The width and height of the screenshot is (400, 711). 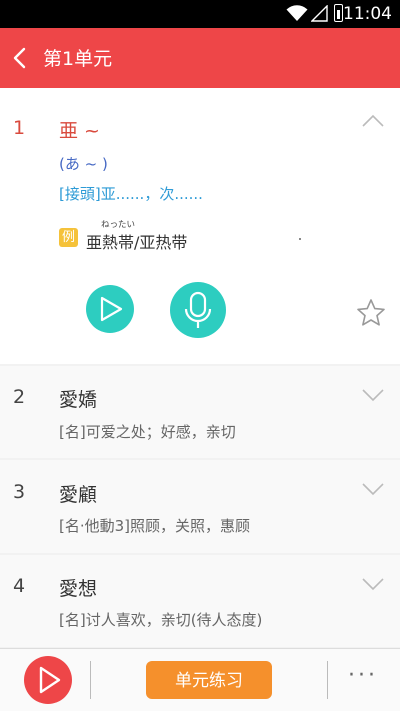 I want to click on clock: 11:04, so click(x=367, y=14).